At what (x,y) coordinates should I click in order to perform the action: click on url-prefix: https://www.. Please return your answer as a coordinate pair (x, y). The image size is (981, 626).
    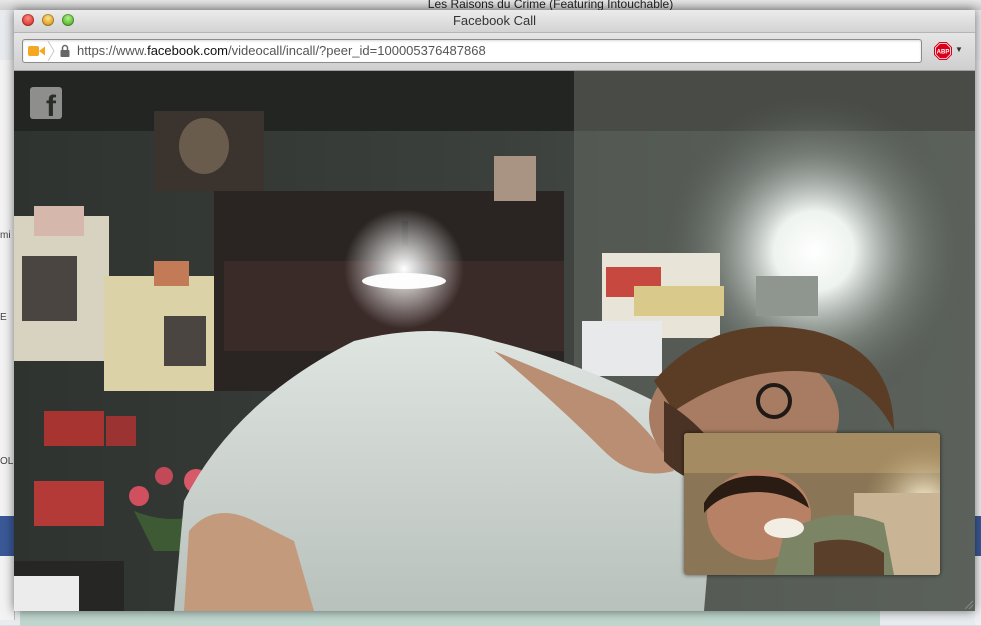
    Looking at the image, I should click on (112, 50).